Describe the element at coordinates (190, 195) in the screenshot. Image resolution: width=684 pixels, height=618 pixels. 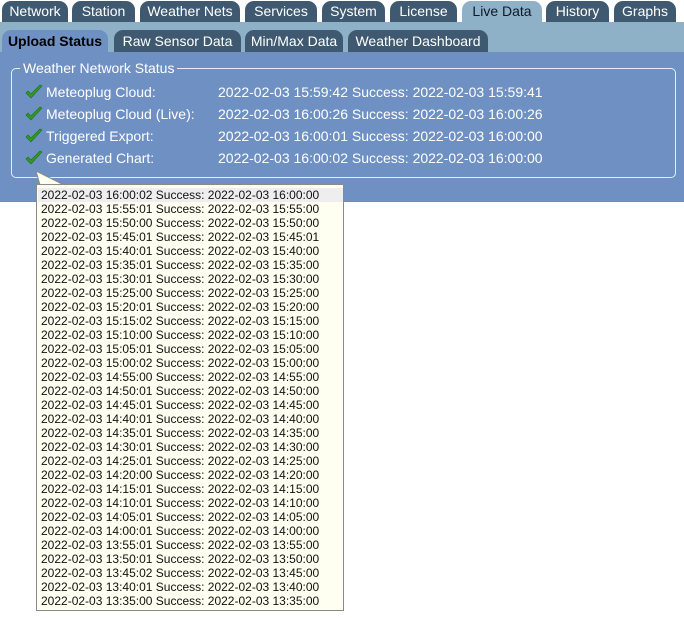
I see `history-entry: 2022-02-03 16:00:02 Success` at that location.